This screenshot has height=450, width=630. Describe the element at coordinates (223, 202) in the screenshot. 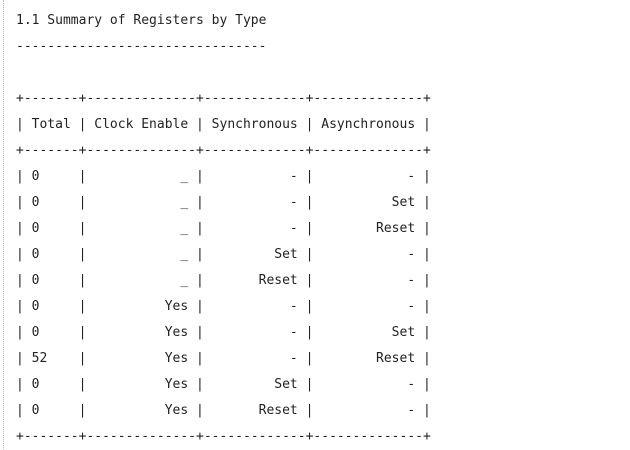

I see `table-row: | 0 | _ | - | Set |` at that location.